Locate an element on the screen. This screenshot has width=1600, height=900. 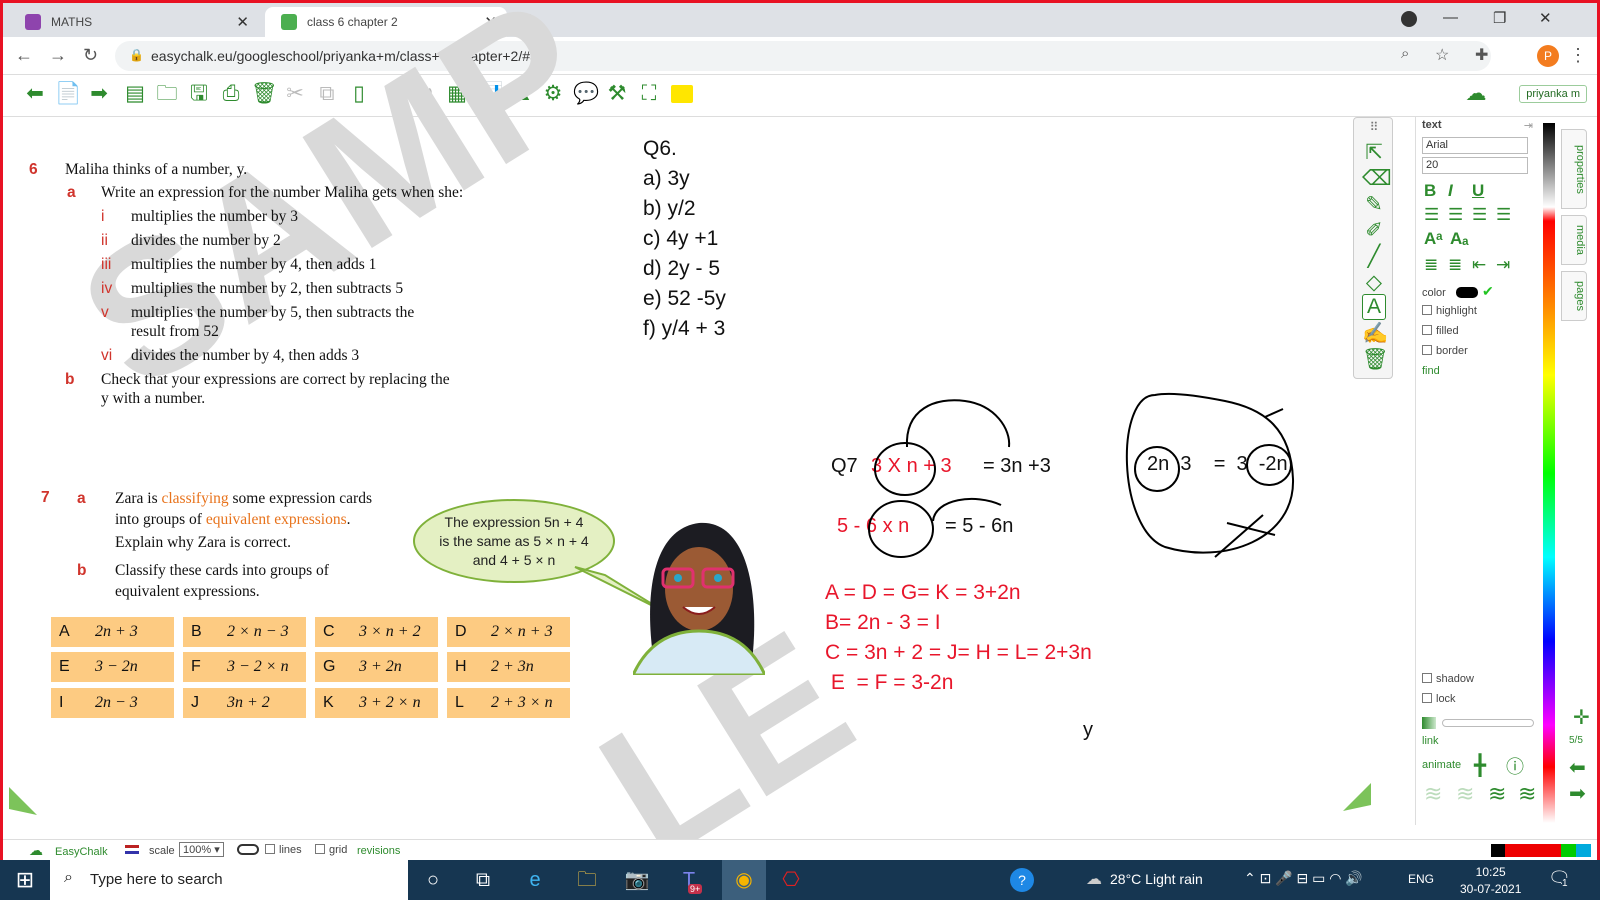
align-left-icon: ☰ is located at coordinates (1431, 215).